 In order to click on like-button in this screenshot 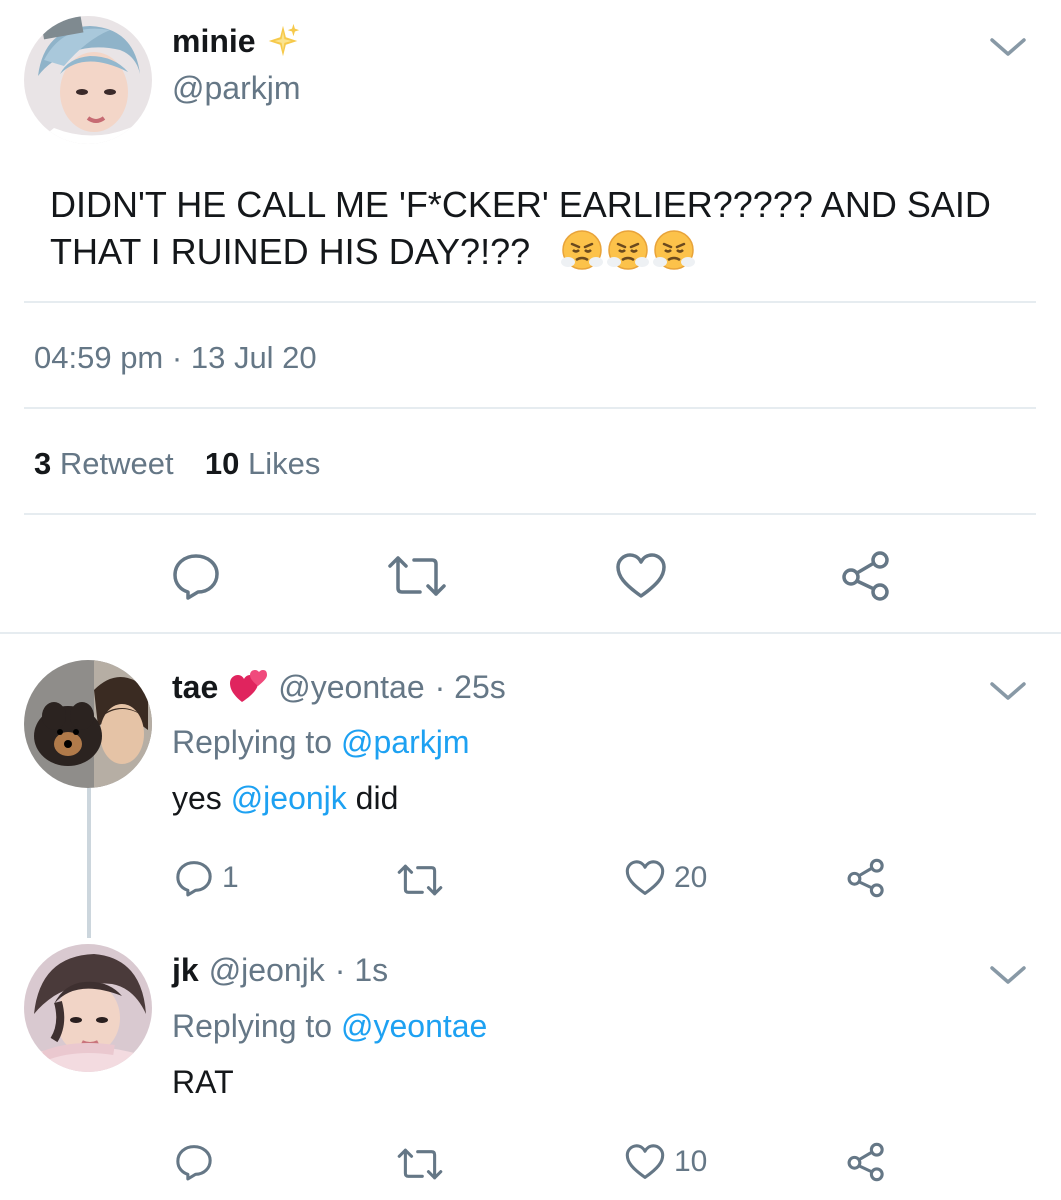, I will do `click(641, 576)`.